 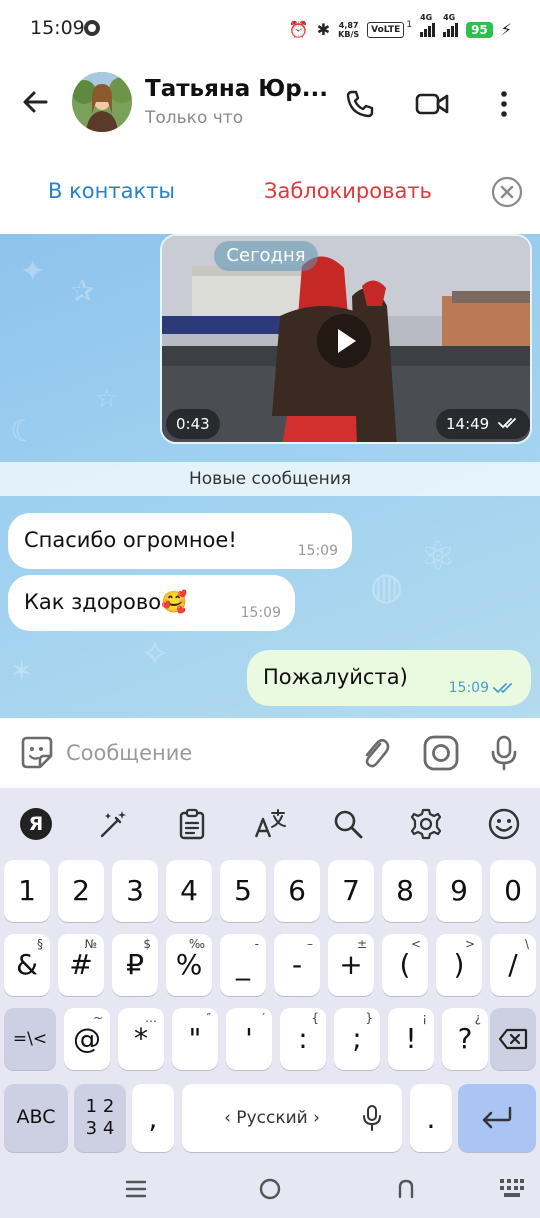 I want to click on key-label: @, so click(x=87, y=1038).